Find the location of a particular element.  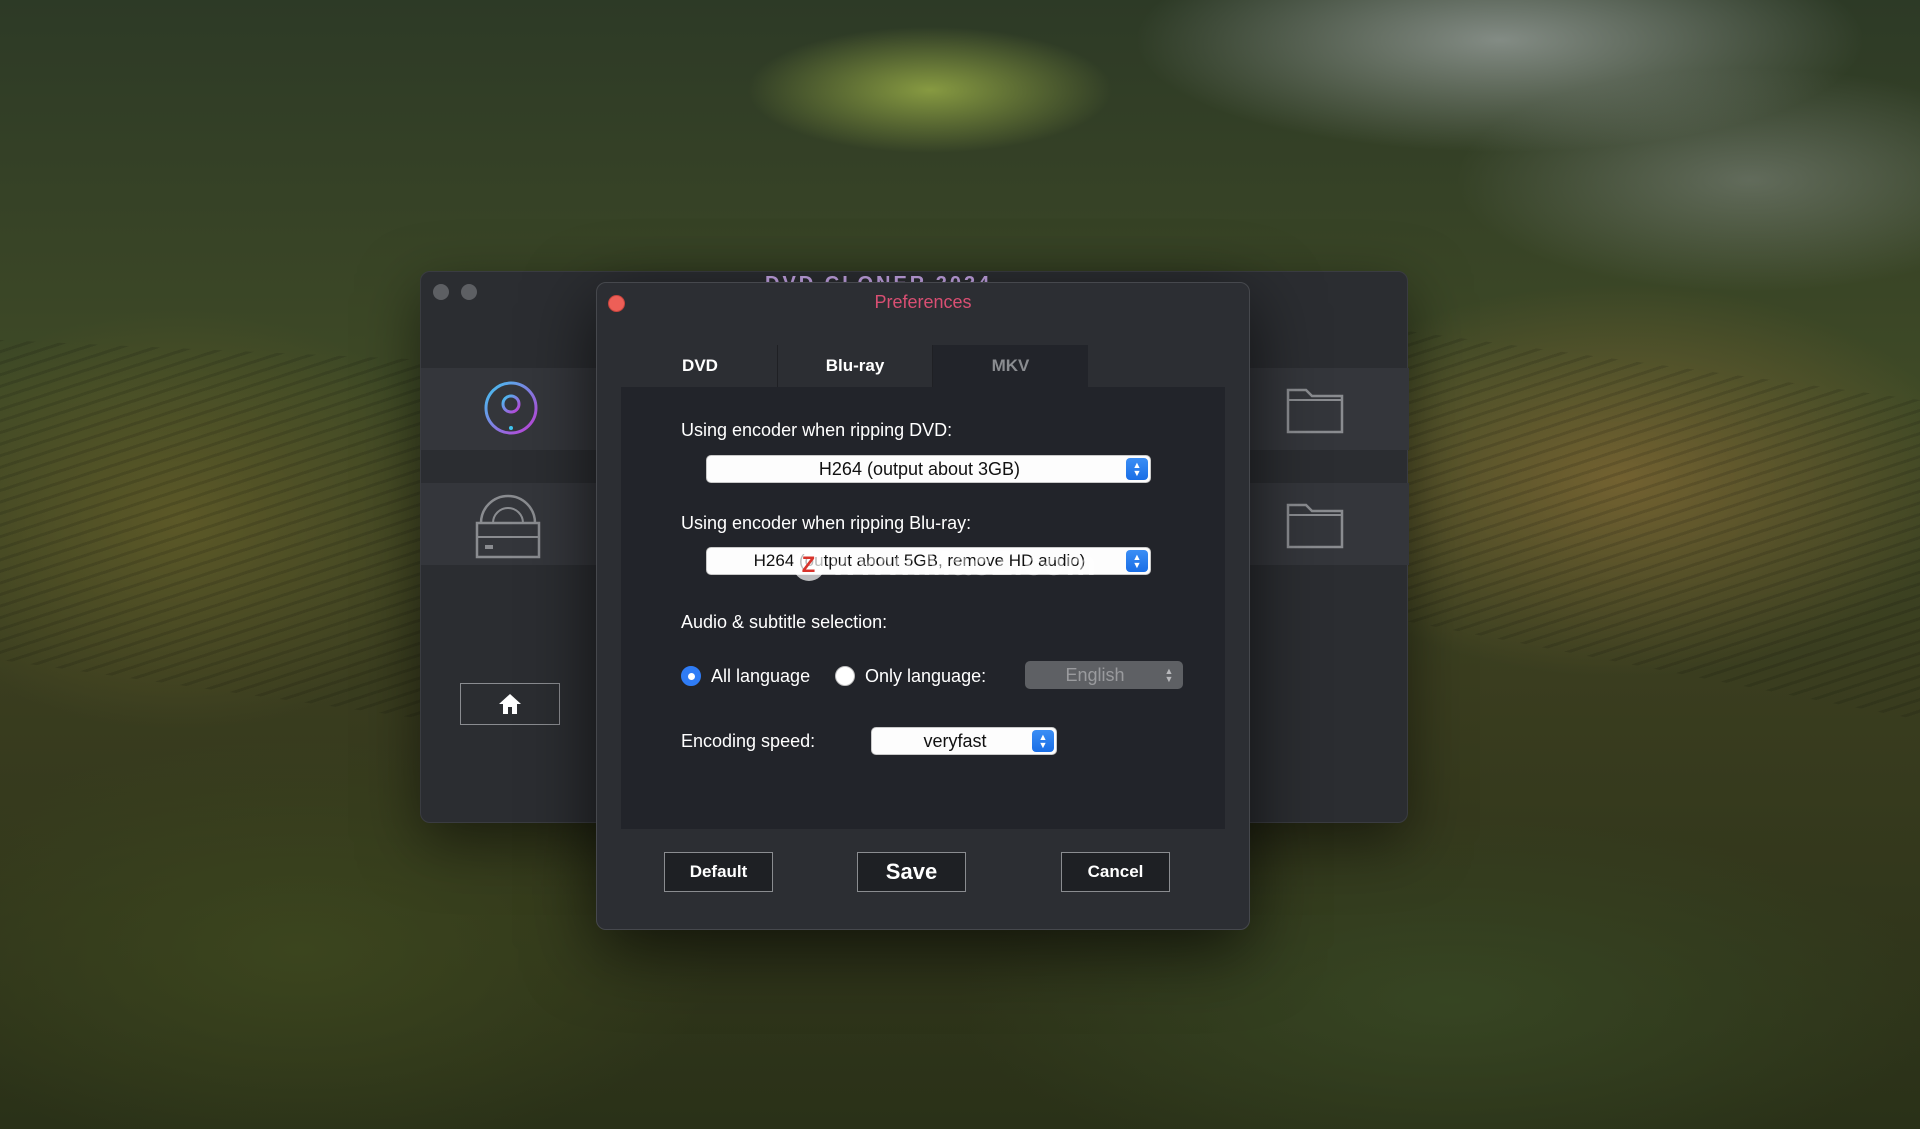

bluray-encoder-label: Using encoder when ripping Blu-ray: is located at coordinates (826, 523).